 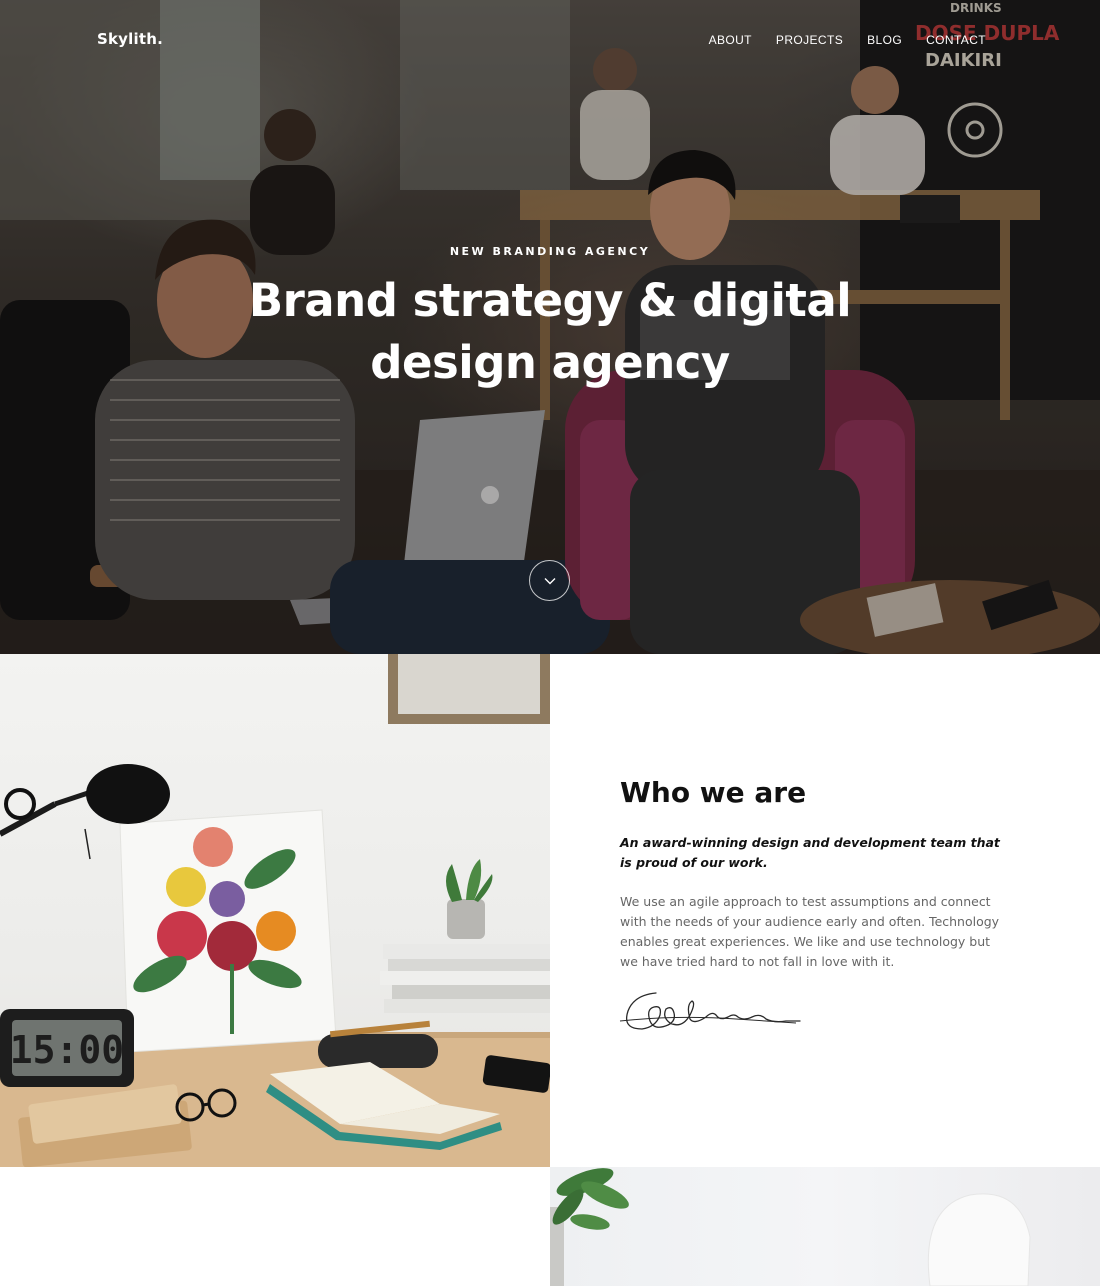 I want to click on nav-item-about: ABOUT, so click(x=730, y=40).